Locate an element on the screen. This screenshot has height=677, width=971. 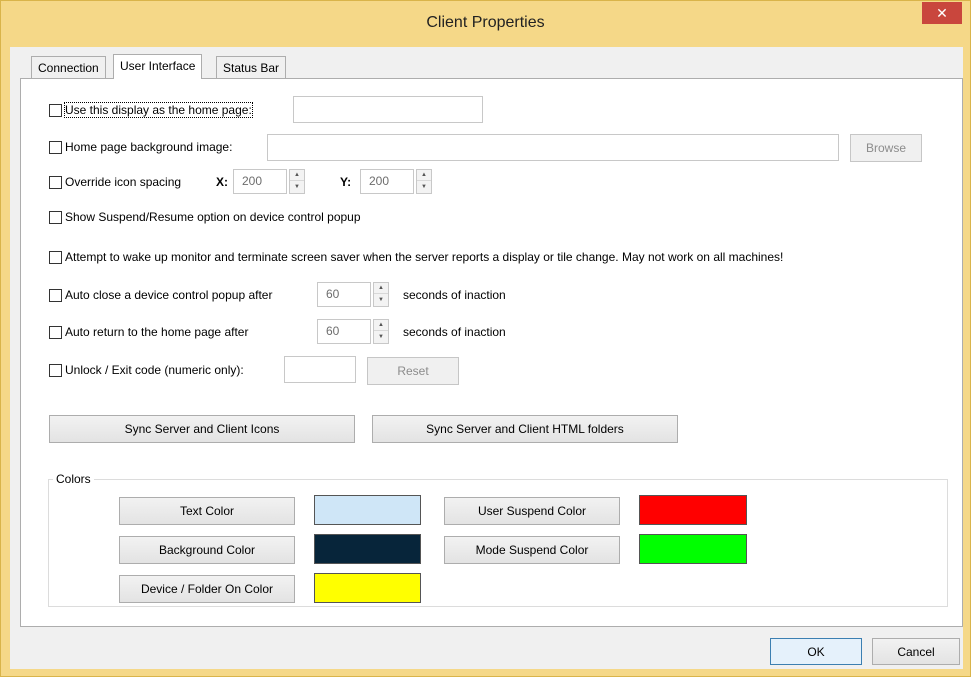
spacing-x-input: 200 is located at coordinates (260, 181).